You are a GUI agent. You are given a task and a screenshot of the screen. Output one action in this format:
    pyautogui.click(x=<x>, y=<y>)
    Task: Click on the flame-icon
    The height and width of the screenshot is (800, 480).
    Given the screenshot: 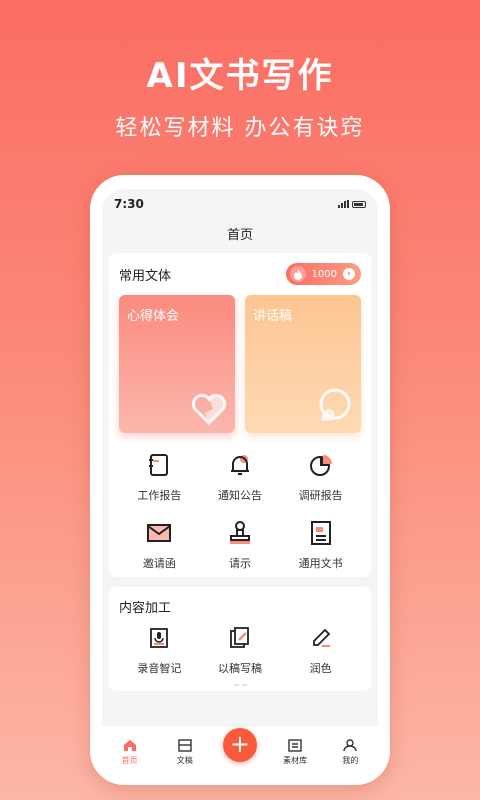 What is the action you would take?
    pyautogui.click(x=297, y=274)
    